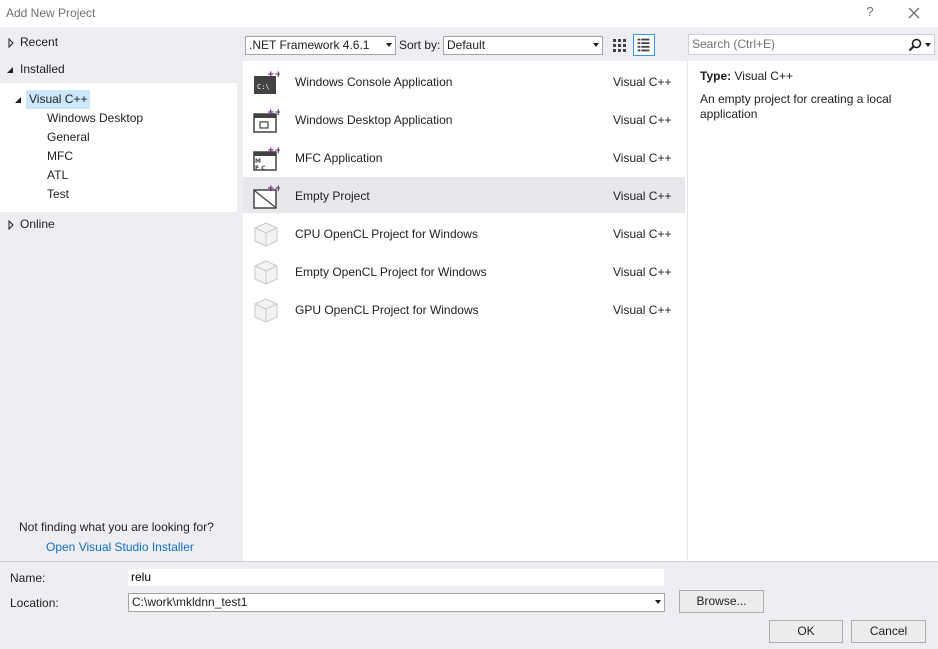 This screenshot has width=938, height=649. Describe the element at coordinates (116, 527) in the screenshot. I see `not-finding-text: Not finding what you are looking for?` at that location.